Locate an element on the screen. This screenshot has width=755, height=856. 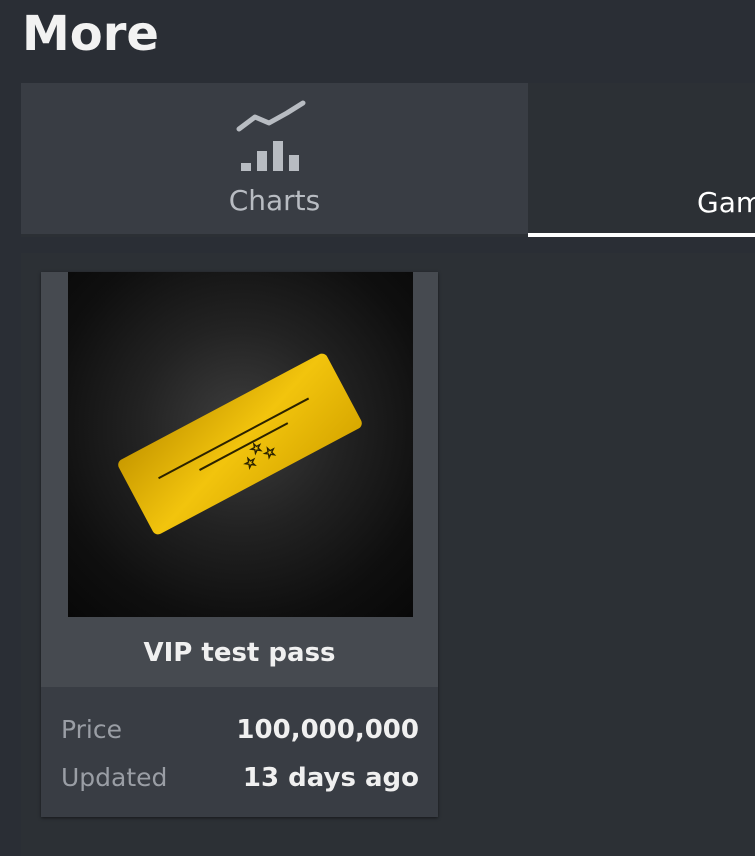
tab-charts: Charts is located at coordinates (274, 158).